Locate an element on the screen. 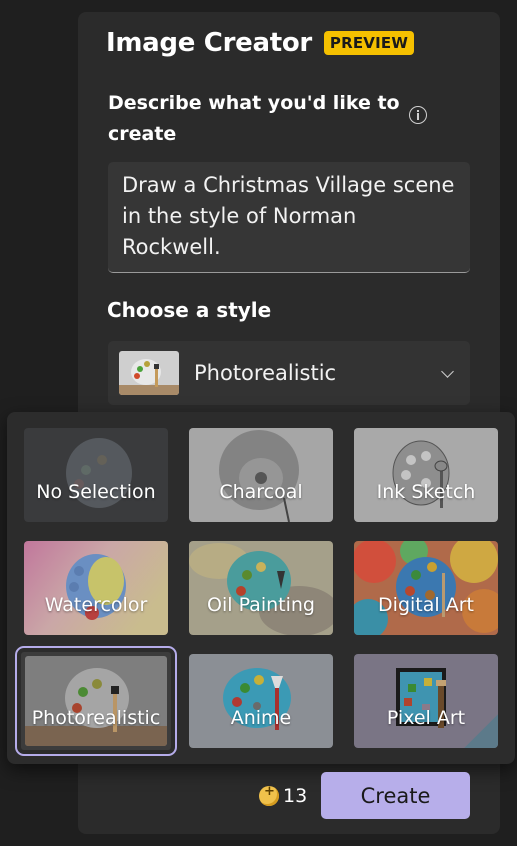 This screenshot has height=846, width=517. style-option-label: No Selection is located at coordinates (96, 492).